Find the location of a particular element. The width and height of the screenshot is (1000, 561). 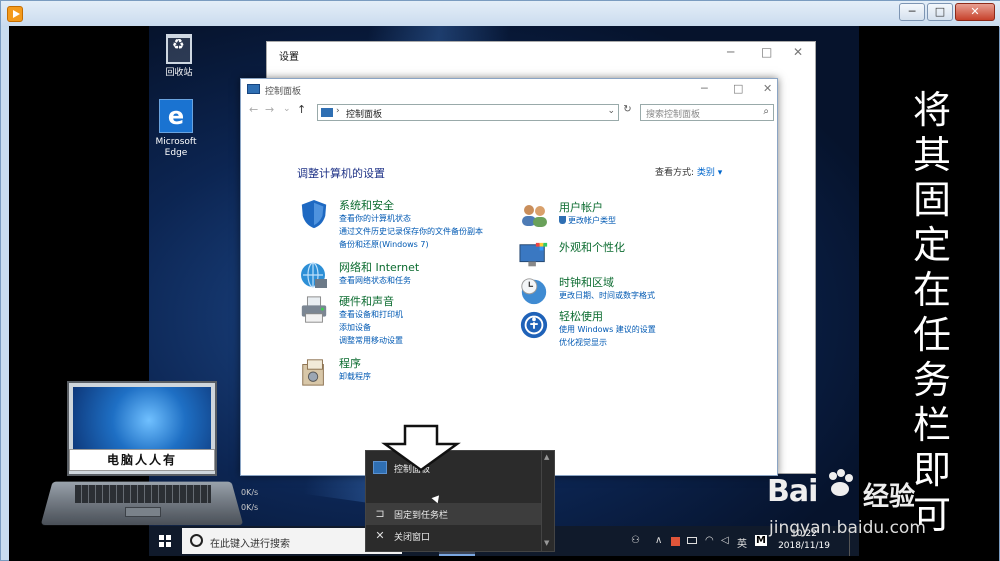

view-by-selector: 查看方式: 类别 ▾ is located at coordinates (688, 171).